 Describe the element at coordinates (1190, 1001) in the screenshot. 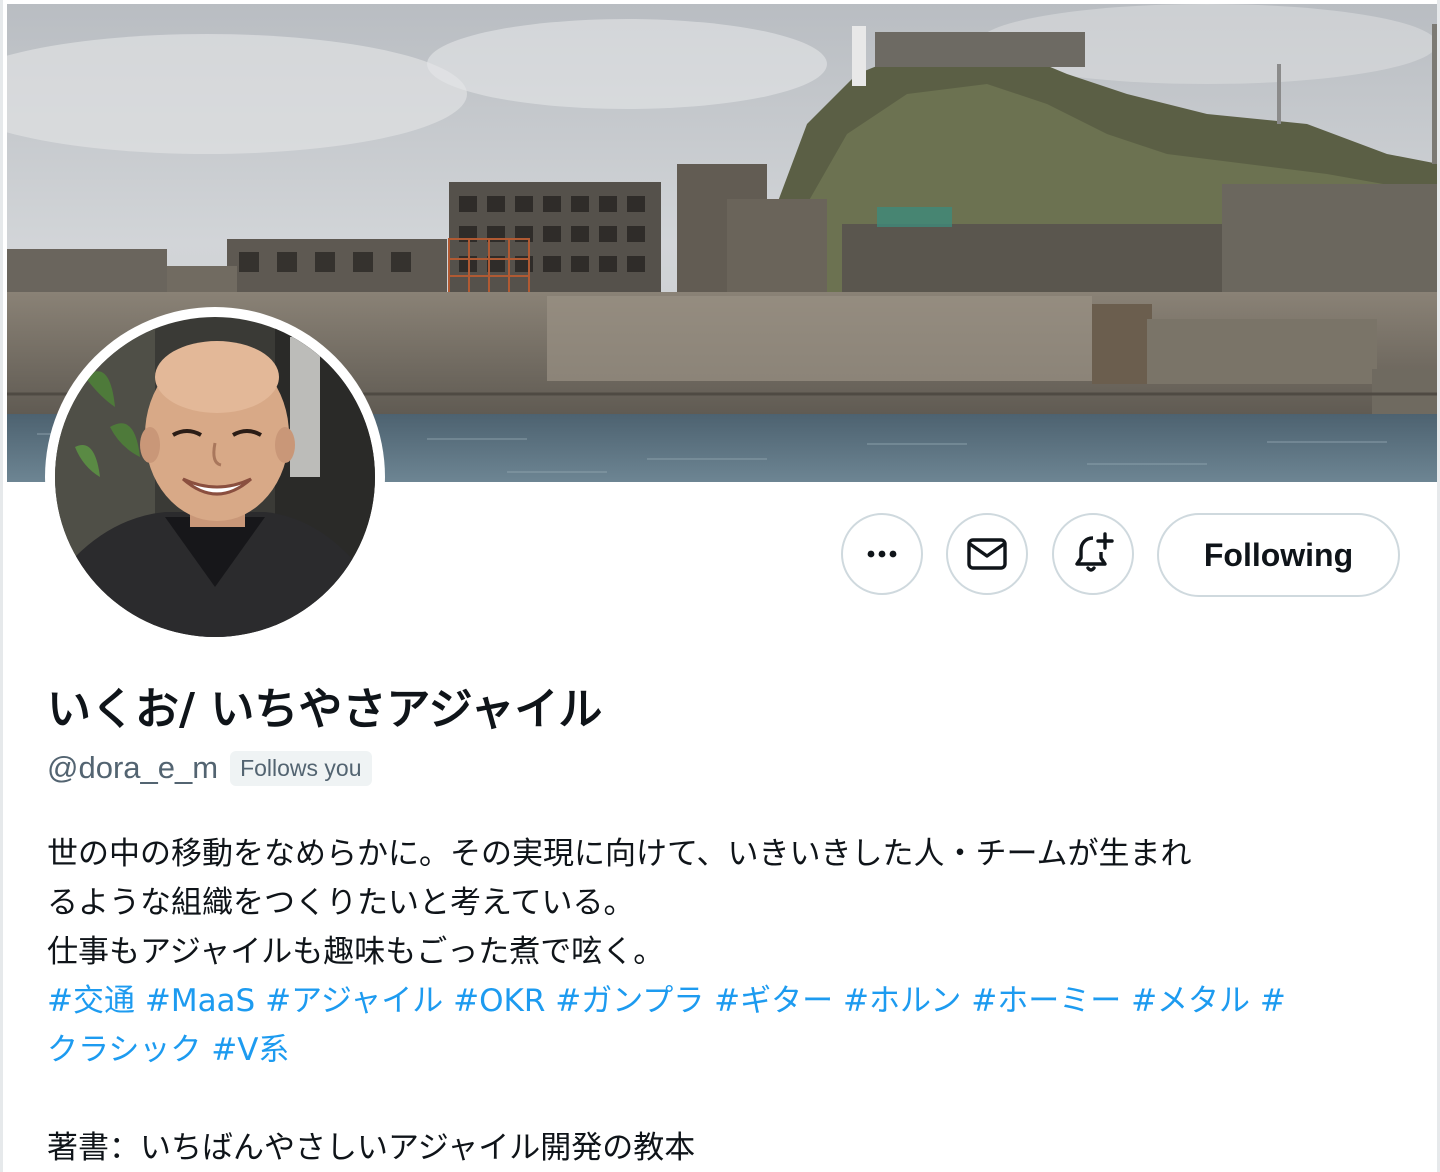

I see `hashtag-link: #メタル` at that location.